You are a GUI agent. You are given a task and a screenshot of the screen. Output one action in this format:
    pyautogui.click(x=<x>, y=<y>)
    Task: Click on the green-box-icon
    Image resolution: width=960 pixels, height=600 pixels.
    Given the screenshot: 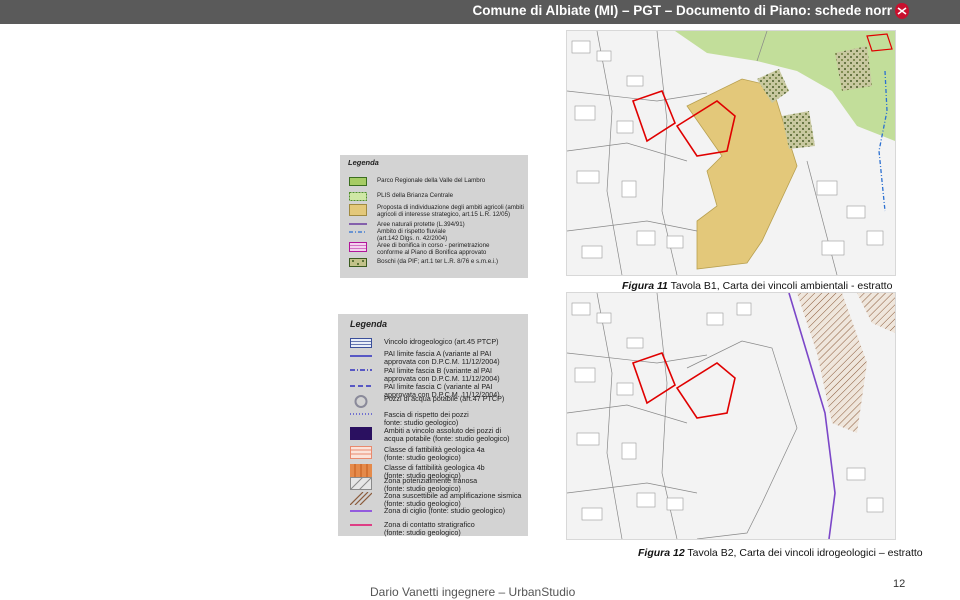 What is the action you would take?
    pyautogui.click(x=358, y=181)
    